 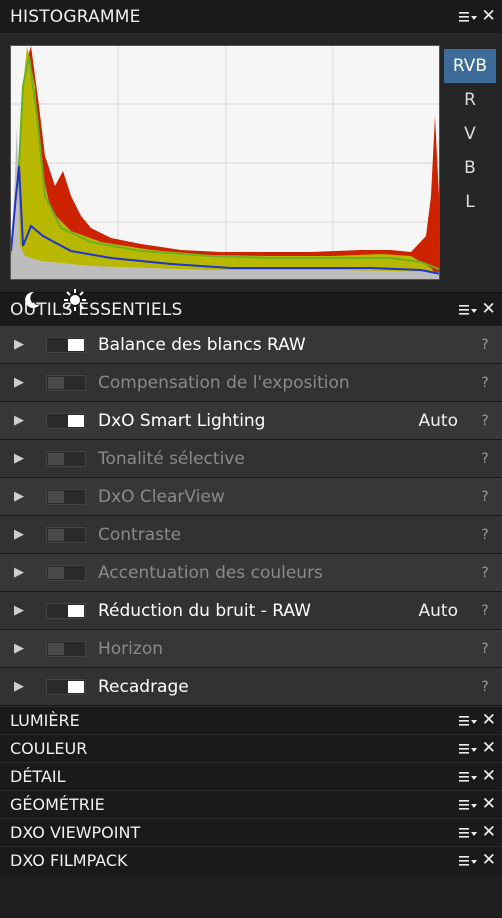 I want to click on section-title: DXO VIEWPOINT, so click(x=75, y=832).